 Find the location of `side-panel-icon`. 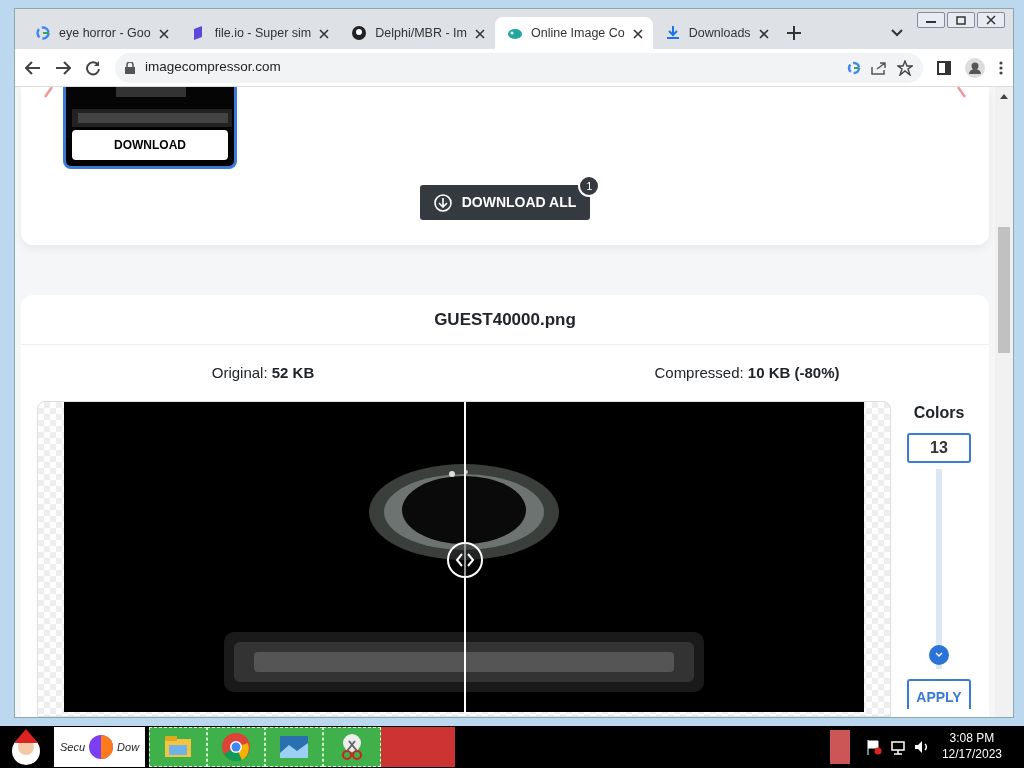

side-panel-icon is located at coordinates (944, 67).